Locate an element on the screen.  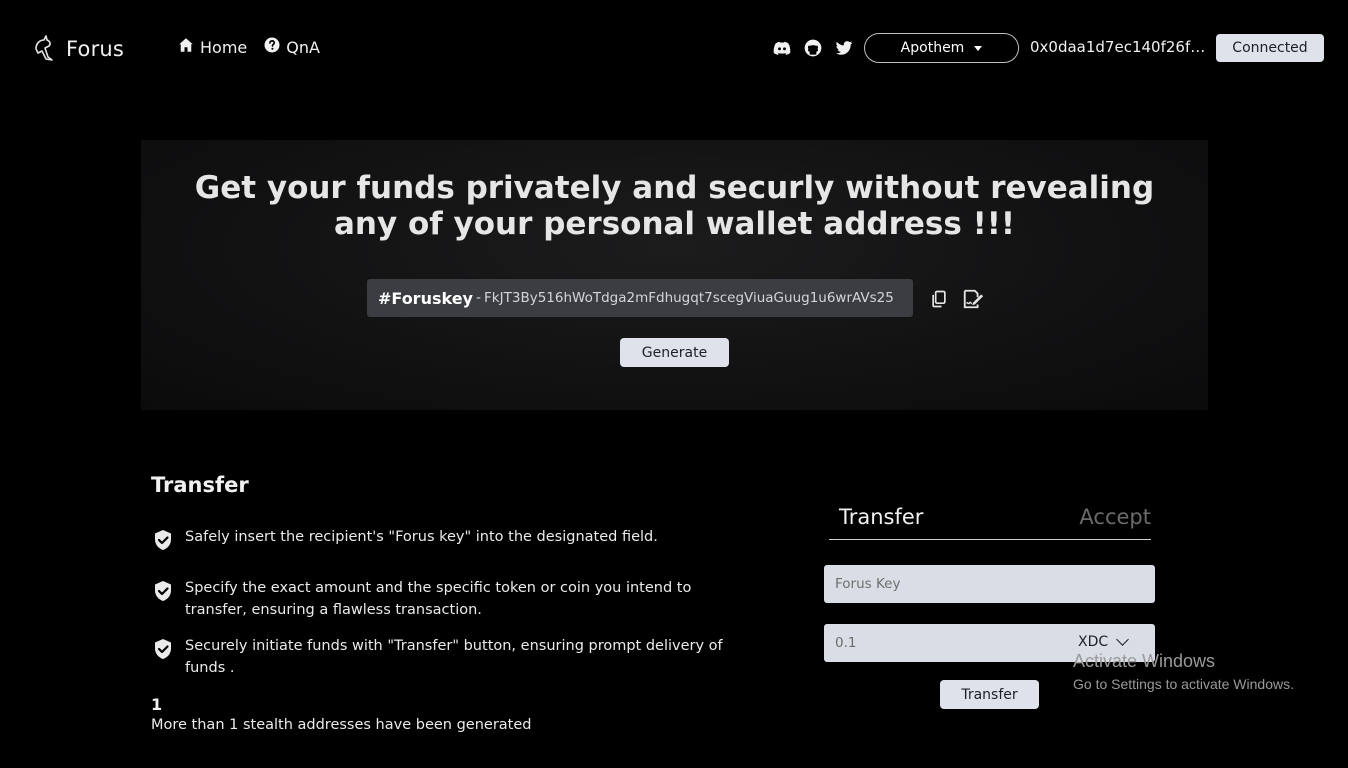
tab-accept: Accept is located at coordinates (1115, 517).